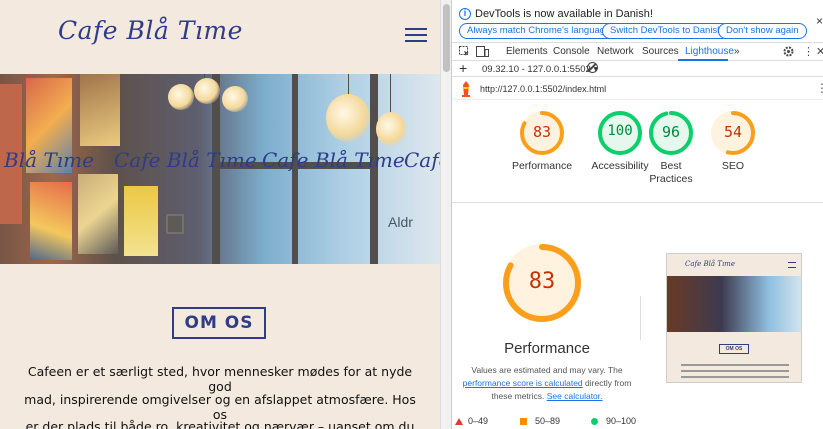 This screenshot has height=429, width=823. What do you see at coordinates (621, 421) in the screenshot?
I see `legend-pass: 90–100` at bounding box center [621, 421].